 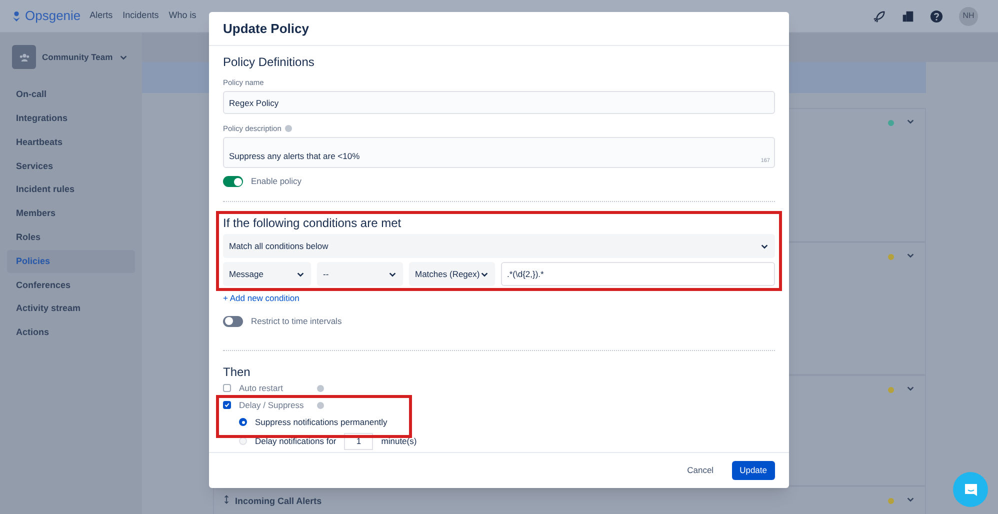 I want to click on toggle-label: Restrict to time intervals, so click(x=296, y=321).